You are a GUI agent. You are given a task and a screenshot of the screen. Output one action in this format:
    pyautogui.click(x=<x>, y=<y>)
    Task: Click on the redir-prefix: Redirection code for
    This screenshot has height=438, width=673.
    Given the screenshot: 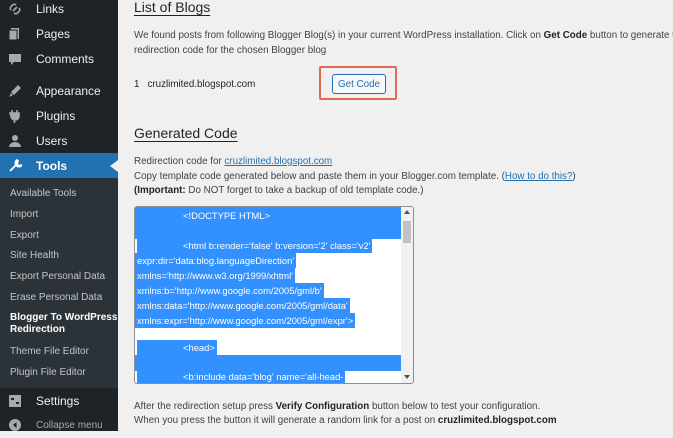 What is the action you would take?
    pyautogui.click(x=179, y=161)
    